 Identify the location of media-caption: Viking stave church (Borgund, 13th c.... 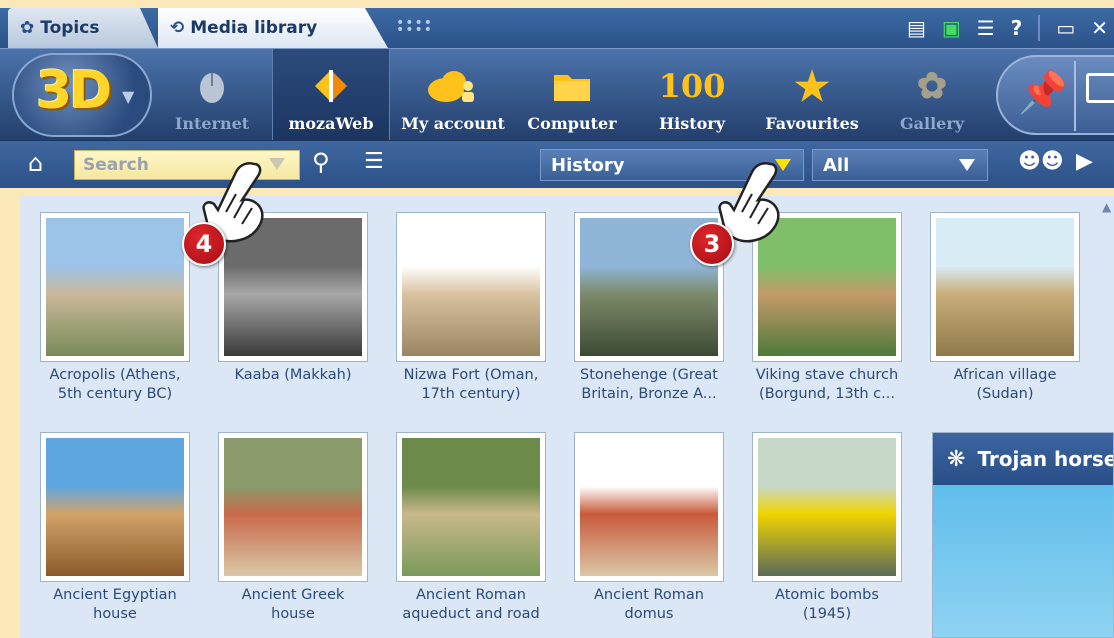
(827, 384).